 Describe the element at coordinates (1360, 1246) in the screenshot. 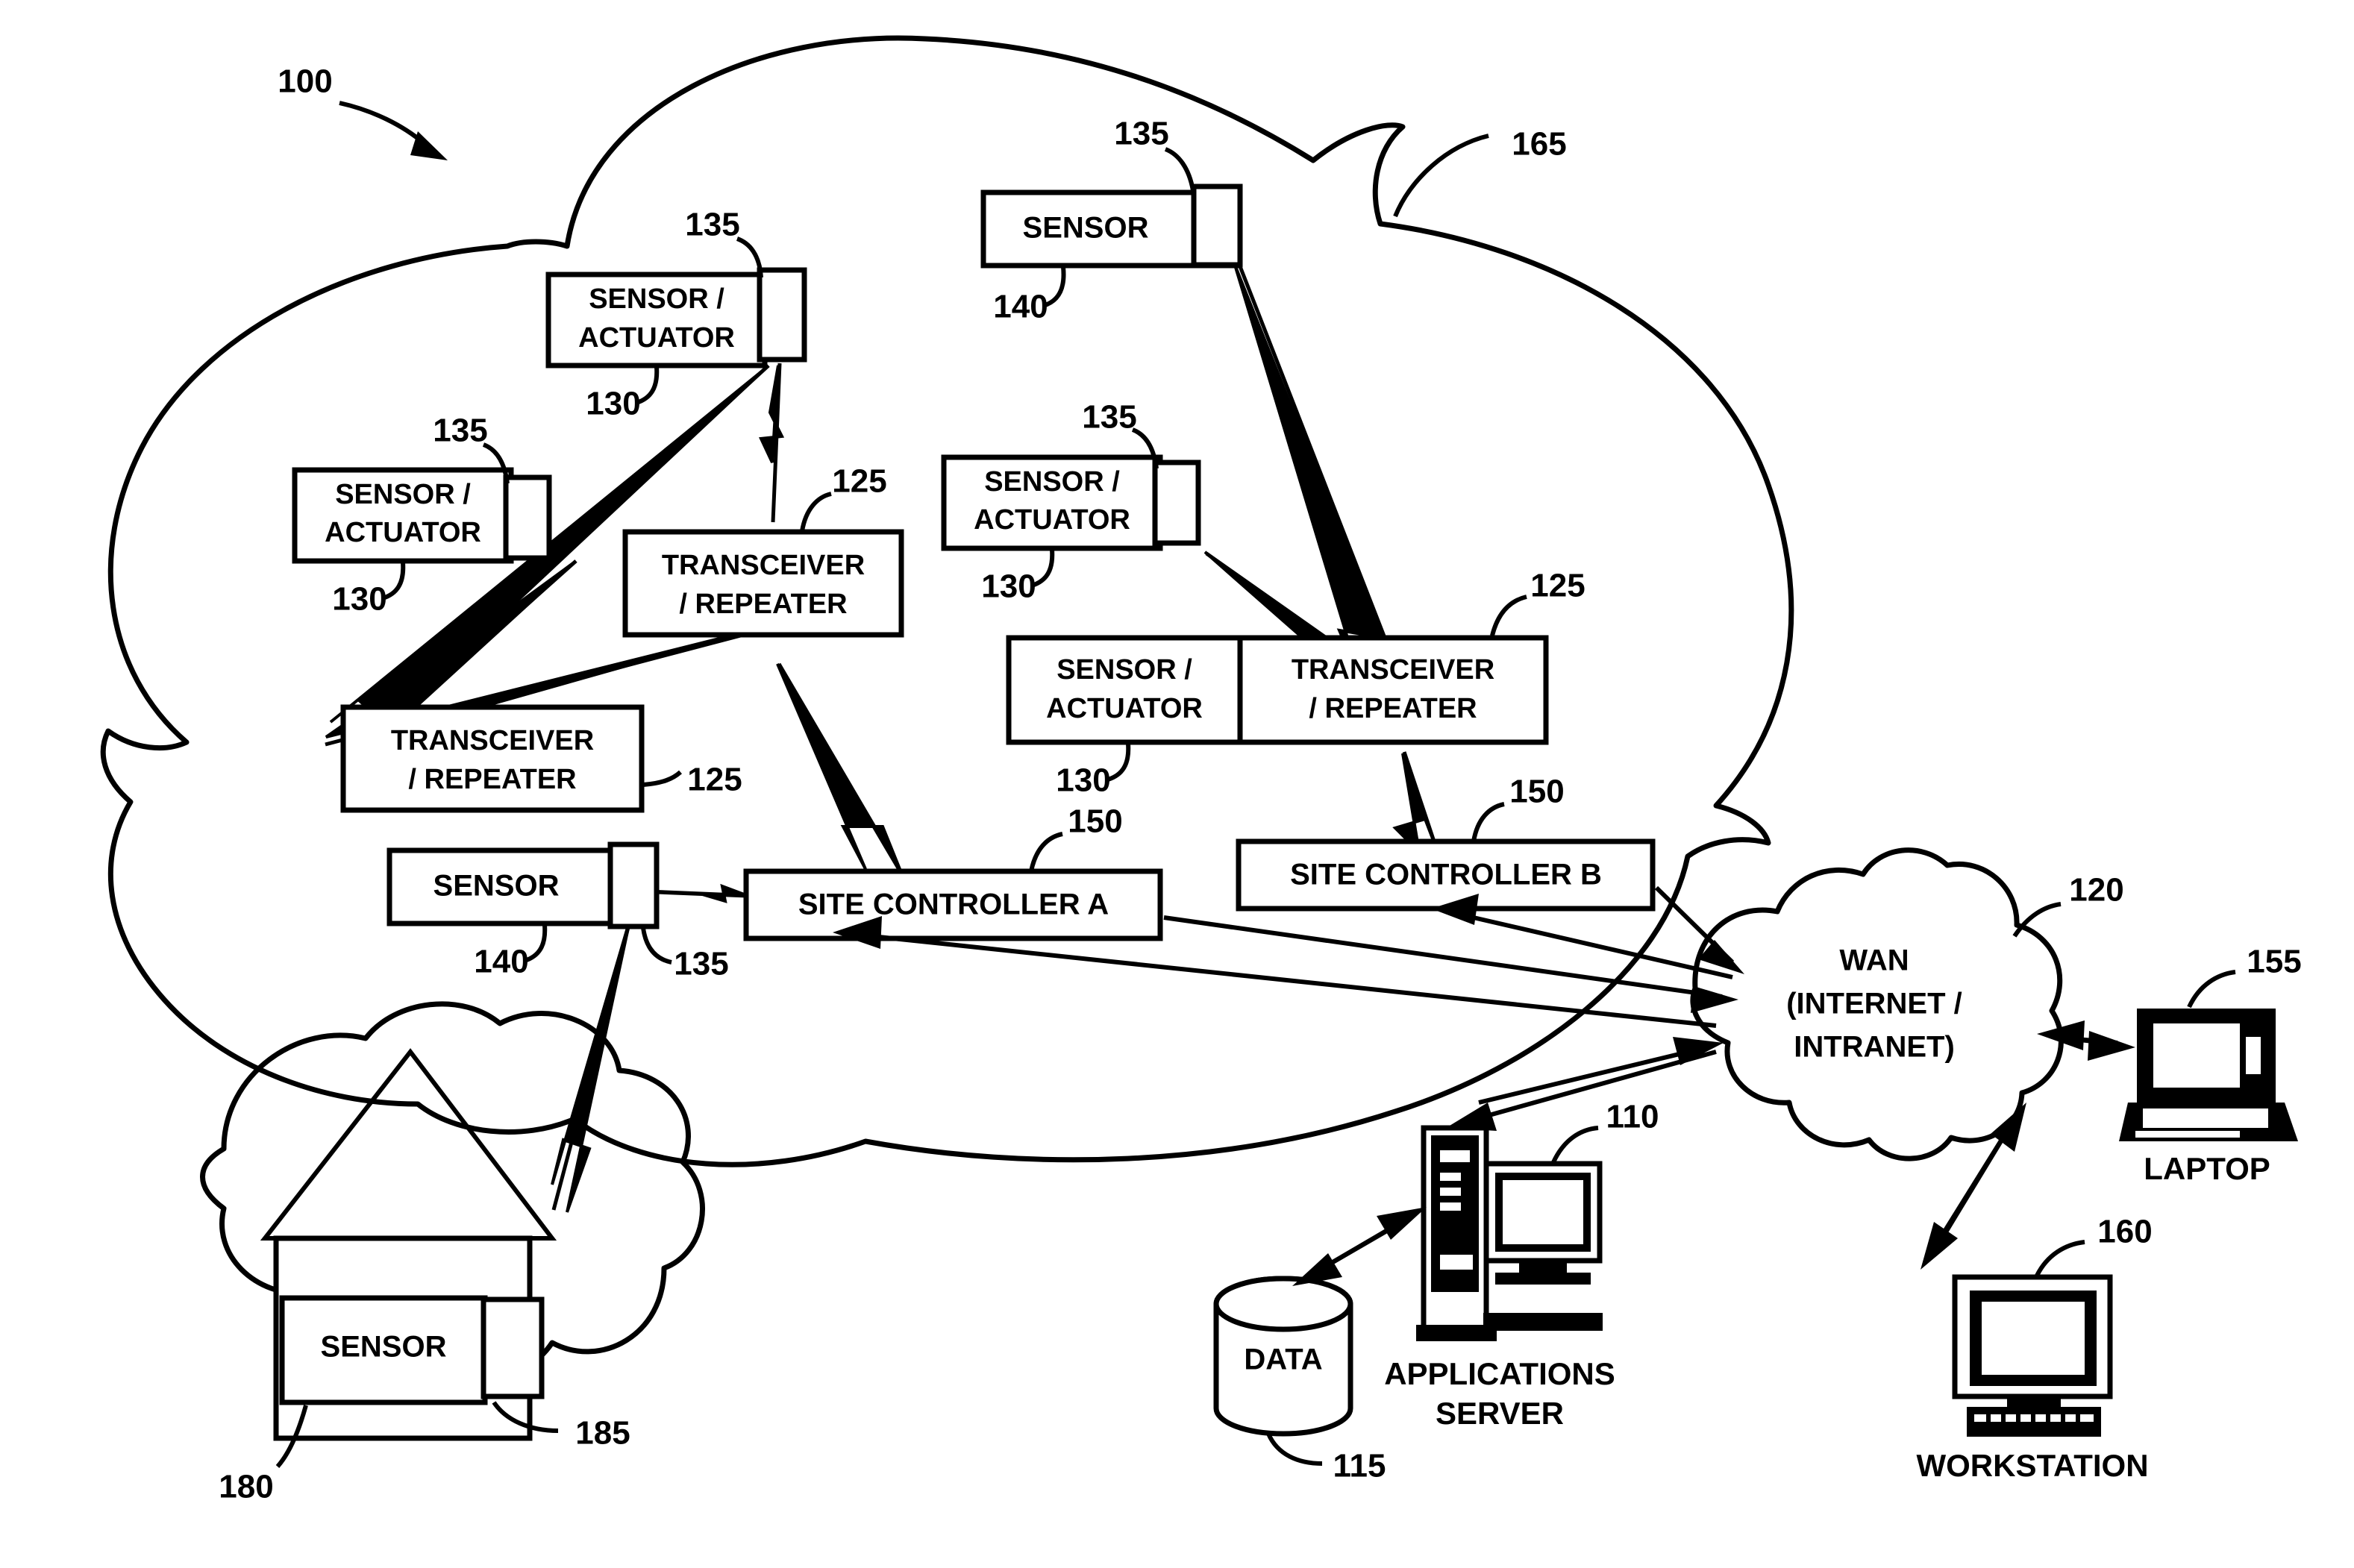

I see `server-data-link` at that location.